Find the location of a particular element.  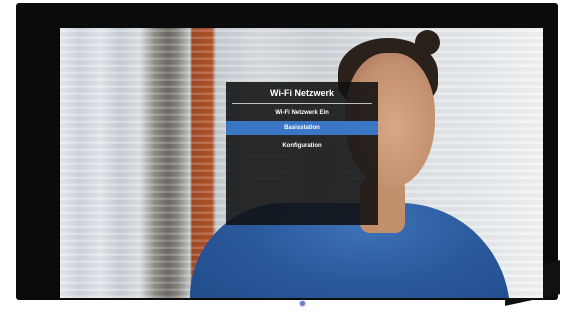

person-hair-bun is located at coordinates (427, 42).